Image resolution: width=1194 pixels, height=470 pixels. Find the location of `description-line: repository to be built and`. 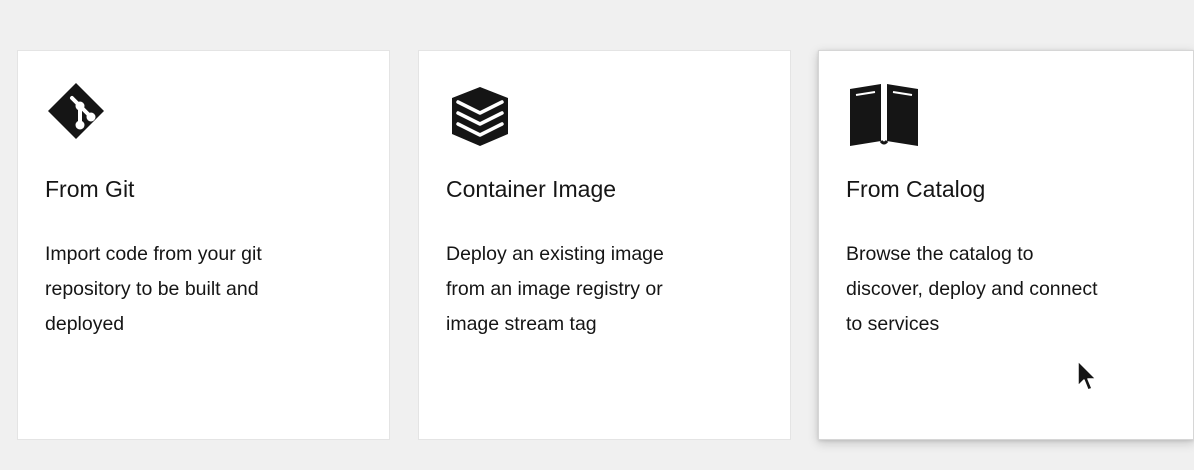

description-line: repository to be built and is located at coordinates (152, 289).